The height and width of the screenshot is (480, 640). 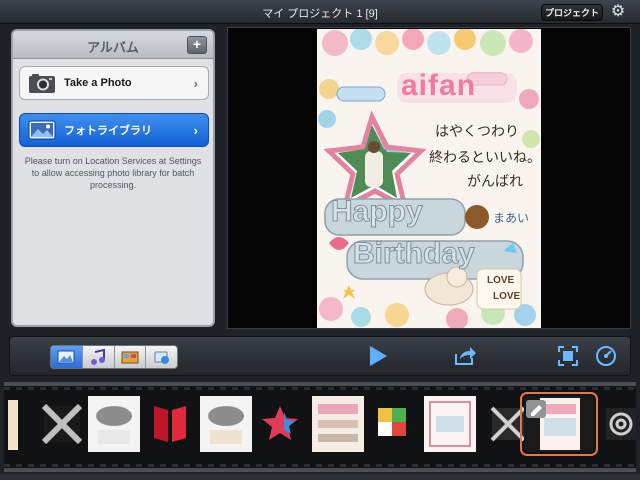 I want to click on selected-clip, so click(x=559, y=424).